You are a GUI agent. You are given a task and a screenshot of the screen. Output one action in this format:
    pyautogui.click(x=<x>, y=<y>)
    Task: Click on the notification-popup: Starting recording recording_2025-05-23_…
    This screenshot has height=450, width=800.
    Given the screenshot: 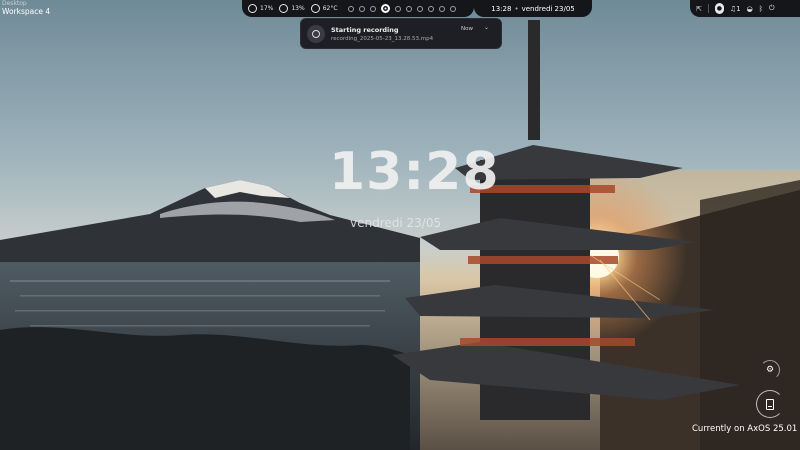 What is the action you would take?
    pyautogui.click(x=401, y=33)
    